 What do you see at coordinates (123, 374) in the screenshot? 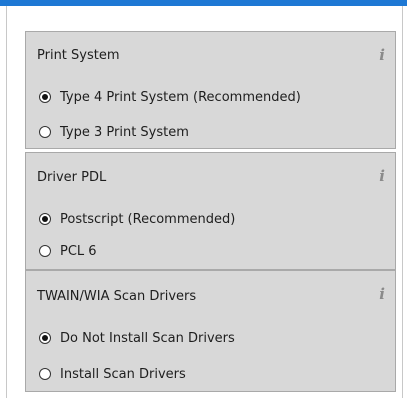
I see `install-scan-drivers-label: Install Scan Drivers` at bounding box center [123, 374].